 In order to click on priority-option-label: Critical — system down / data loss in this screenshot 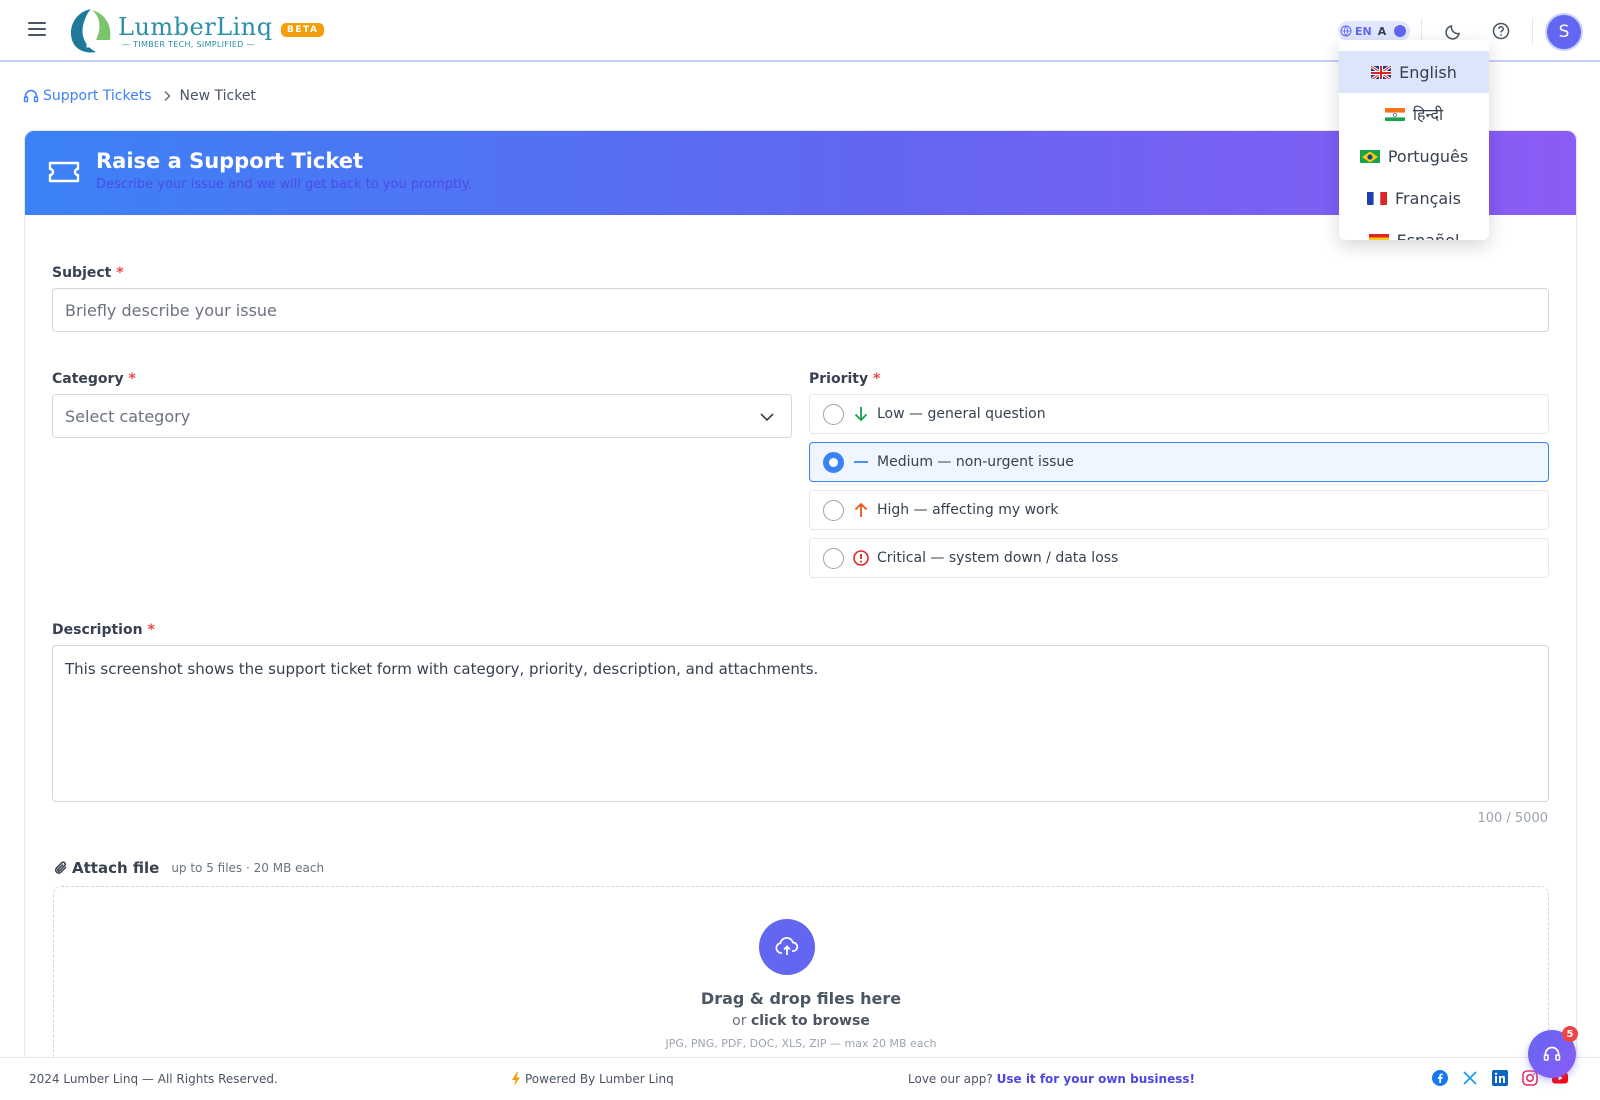, I will do `click(998, 558)`.